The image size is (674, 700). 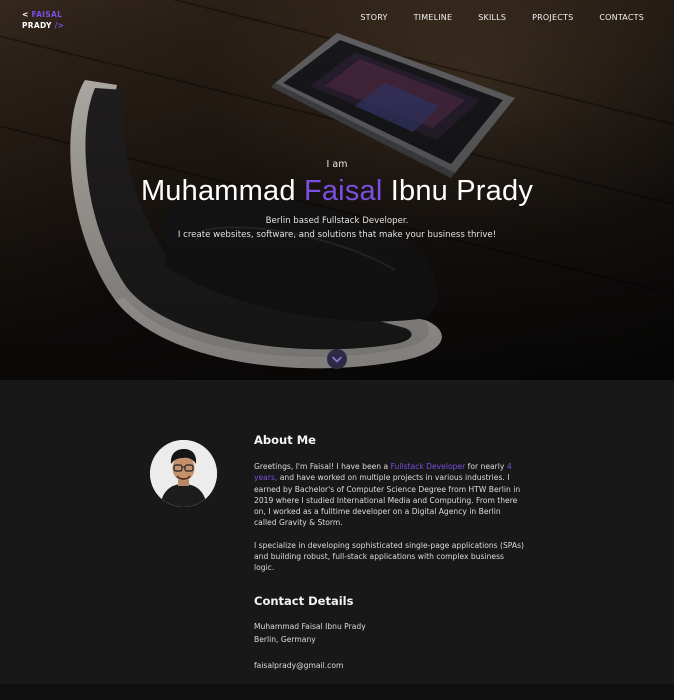 I want to click on scroll-down-button, so click(x=337, y=359).